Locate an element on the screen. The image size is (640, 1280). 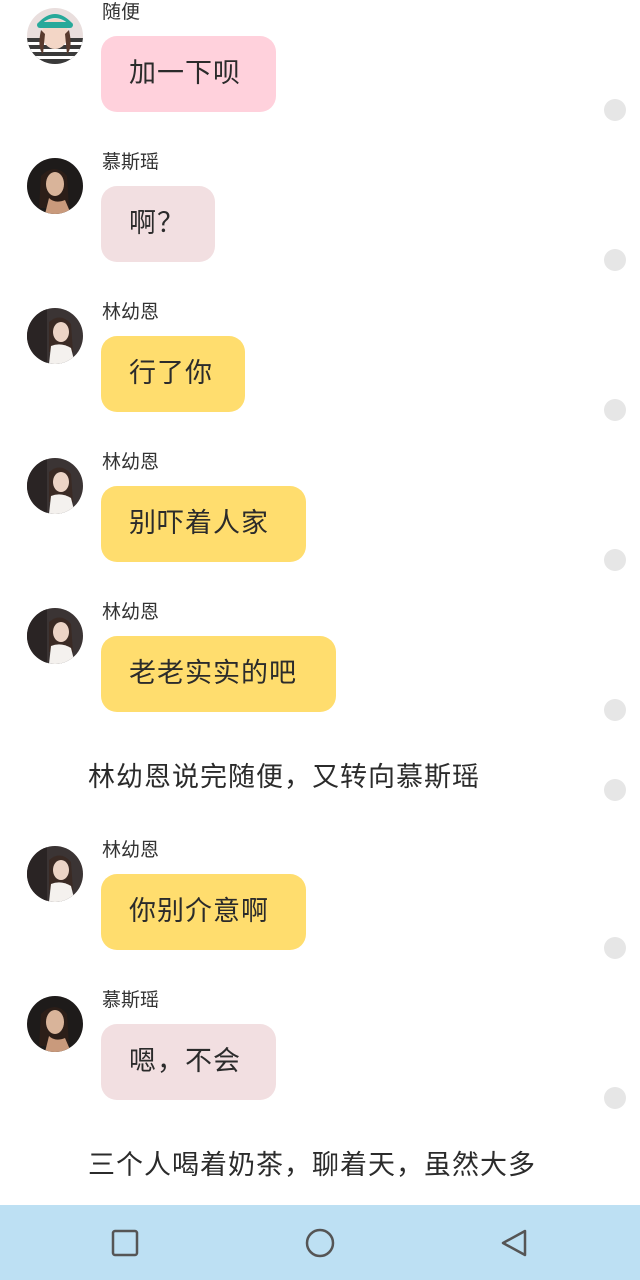
message-bubble: 啊？ is located at coordinates (158, 224).